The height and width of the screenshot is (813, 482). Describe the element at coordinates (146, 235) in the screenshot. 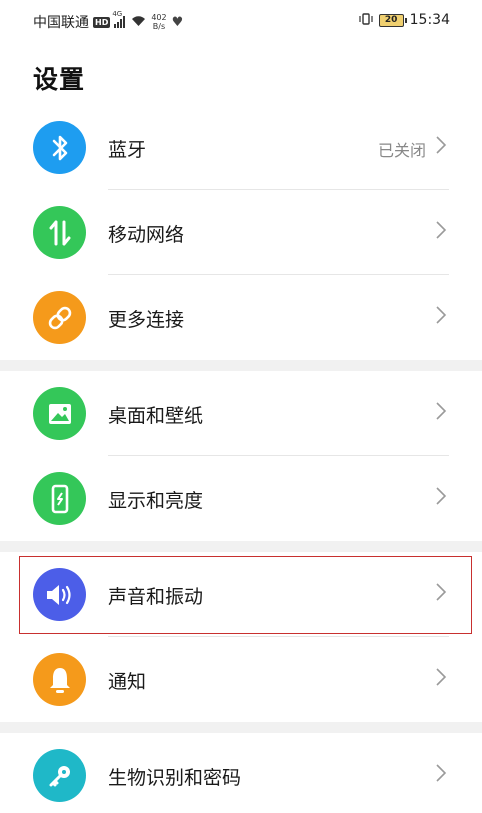

I see `settings-item-label: 移动网络` at that location.